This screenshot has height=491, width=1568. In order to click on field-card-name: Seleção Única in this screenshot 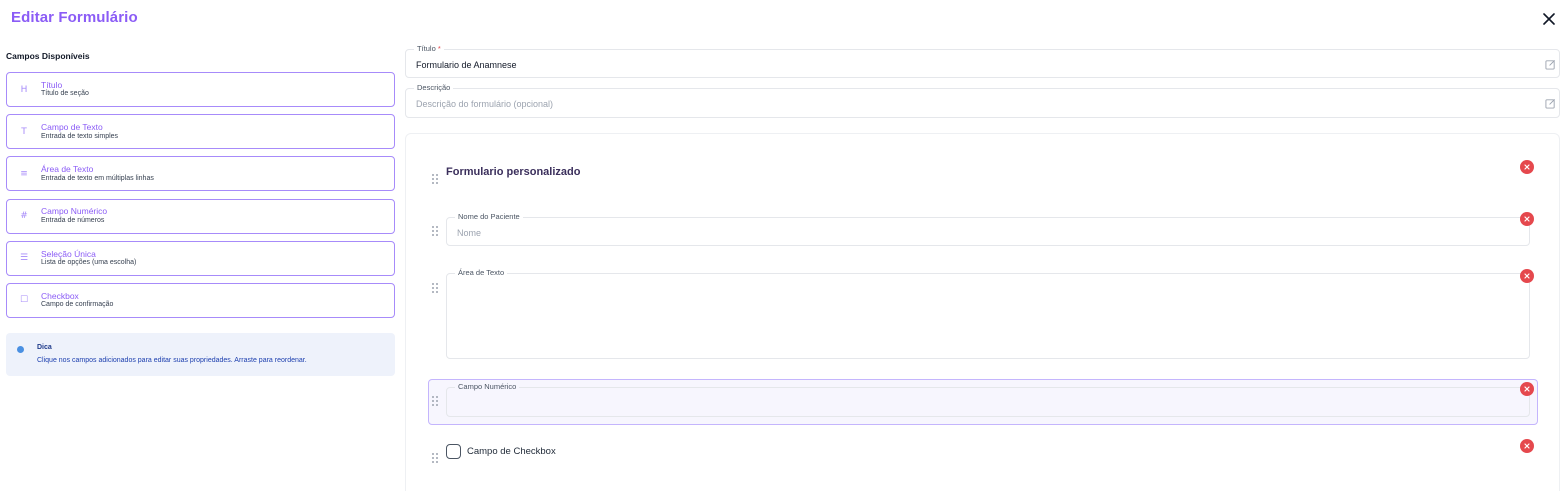, I will do `click(68, 253)`.